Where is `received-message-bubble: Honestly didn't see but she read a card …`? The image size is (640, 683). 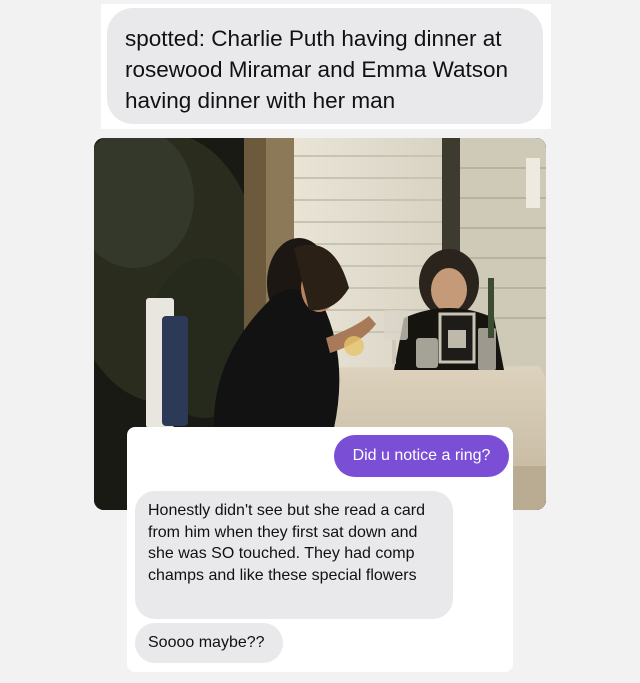
received-message-bubble: Honestly didn't see but she read a card … is located at coordinates (294, 555).